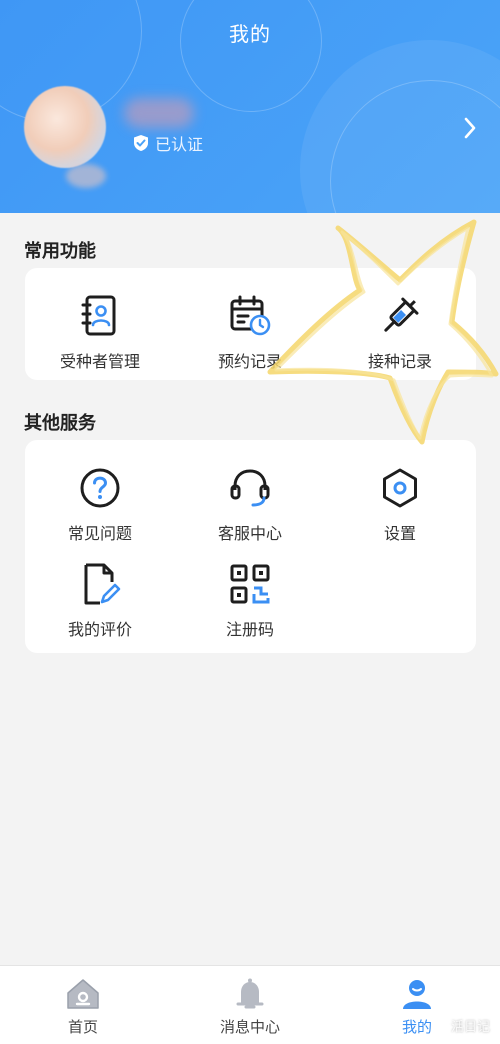  Describe the element at coordinates (249, 1027) in the screenshot. I see `tab-label: 消息中心` at that location.